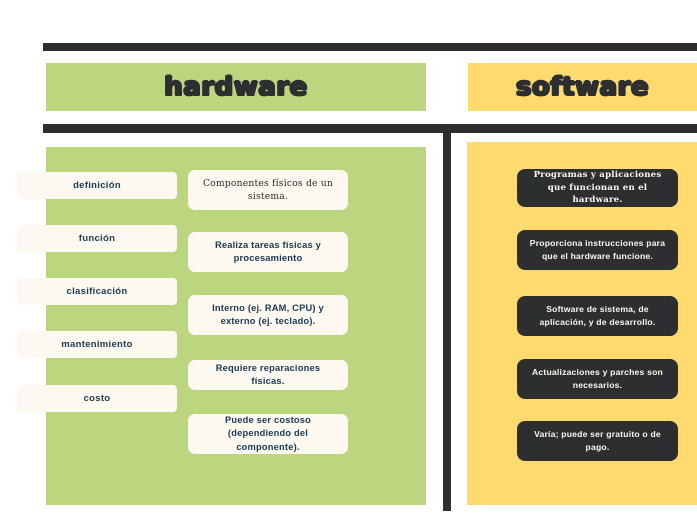 Image resolution: width=697 pixels, height=520 pixels. I want to click on divider-rule-middle, so click(370, 128).